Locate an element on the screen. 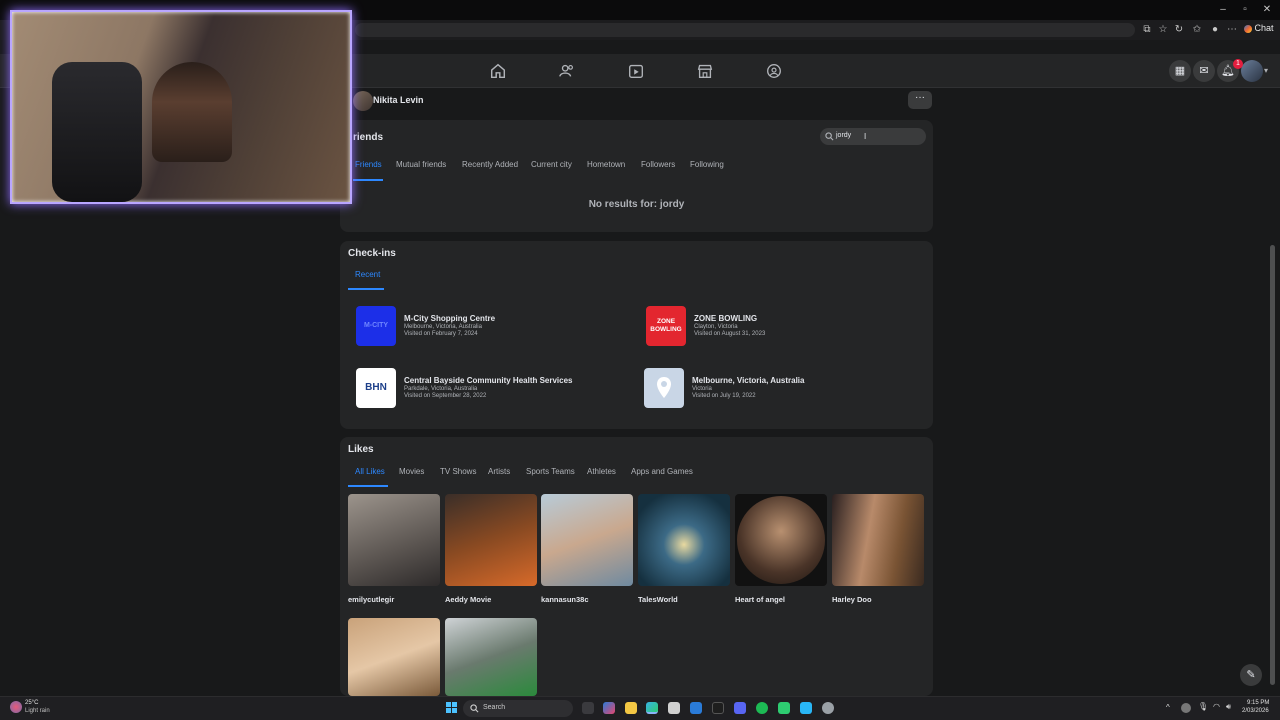 This screenshot has width=1280, height=720. tab-apps-and-games: Apps and Games is located at coordinates (662, 471).